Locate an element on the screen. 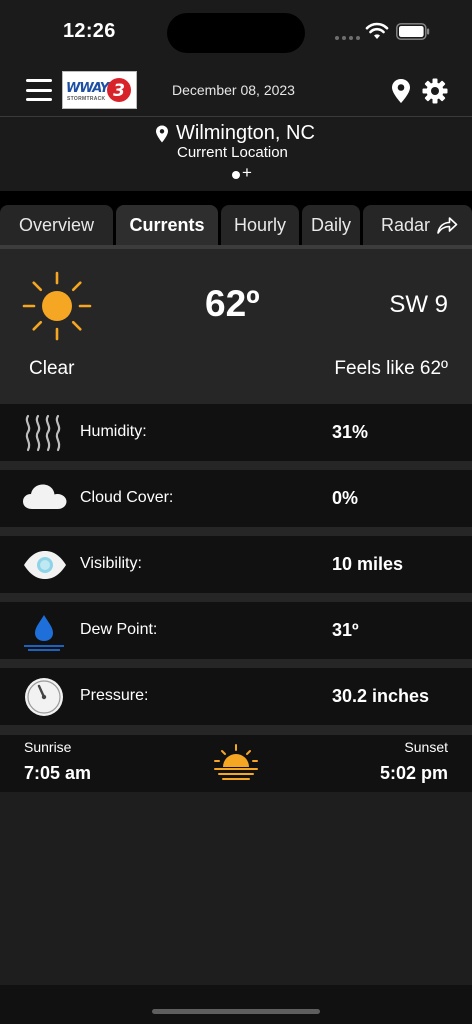 The width and height of the screenshot is (472, 1024). tab-label: Daily is located at coordinates (330, 224).